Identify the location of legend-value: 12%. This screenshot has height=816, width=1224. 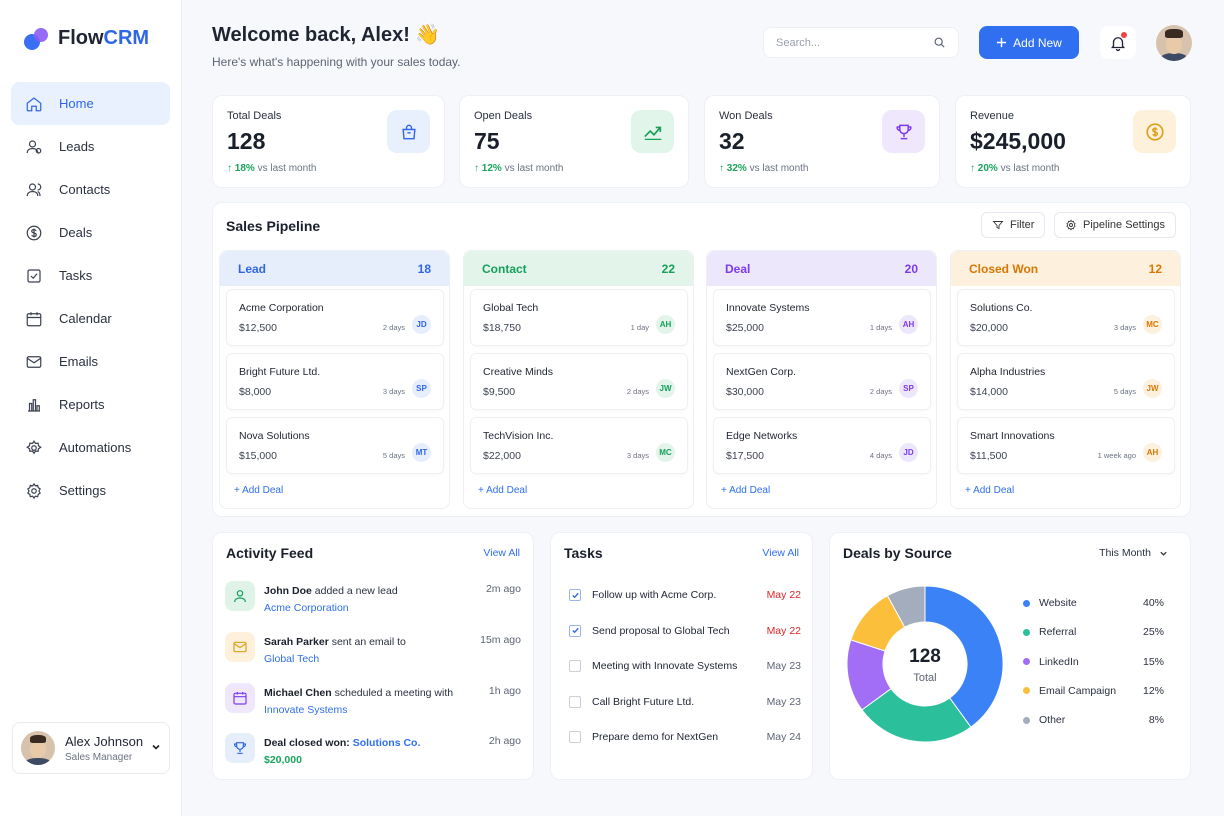
(1153, 690).